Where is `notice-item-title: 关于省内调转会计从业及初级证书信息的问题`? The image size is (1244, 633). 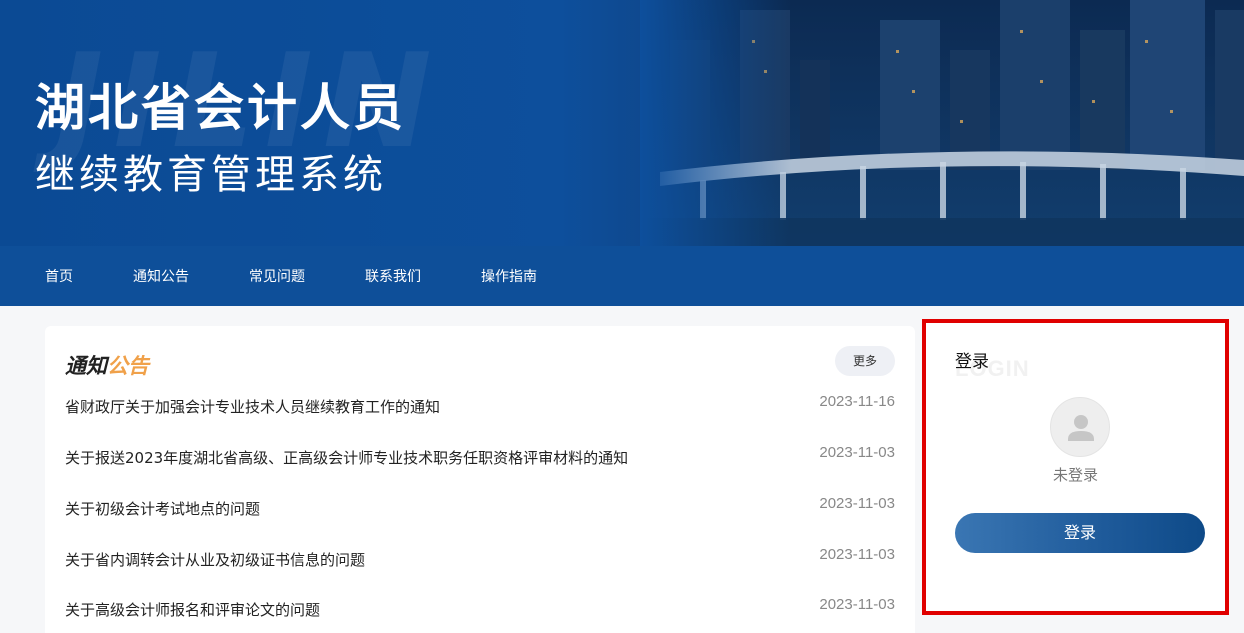
notice-item-title: 关于省内调转会计从业及初级证书信息的问题 is located at coordinates (215, 559).